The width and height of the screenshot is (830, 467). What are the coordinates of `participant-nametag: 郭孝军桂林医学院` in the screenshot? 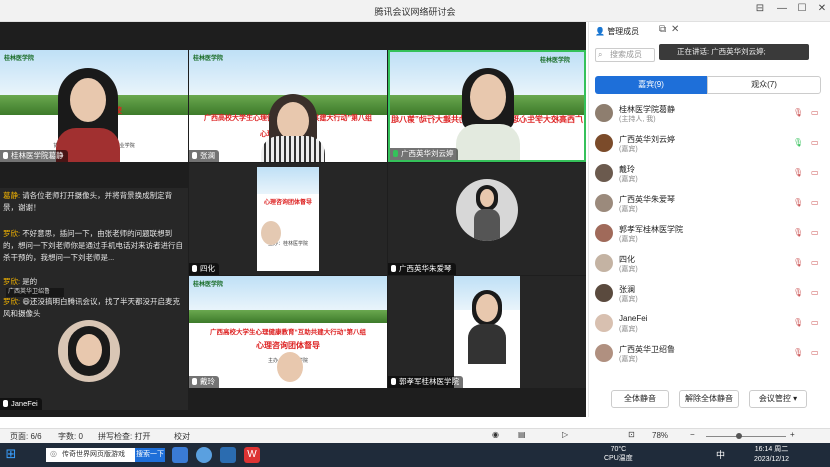 It's located at (425, 382).